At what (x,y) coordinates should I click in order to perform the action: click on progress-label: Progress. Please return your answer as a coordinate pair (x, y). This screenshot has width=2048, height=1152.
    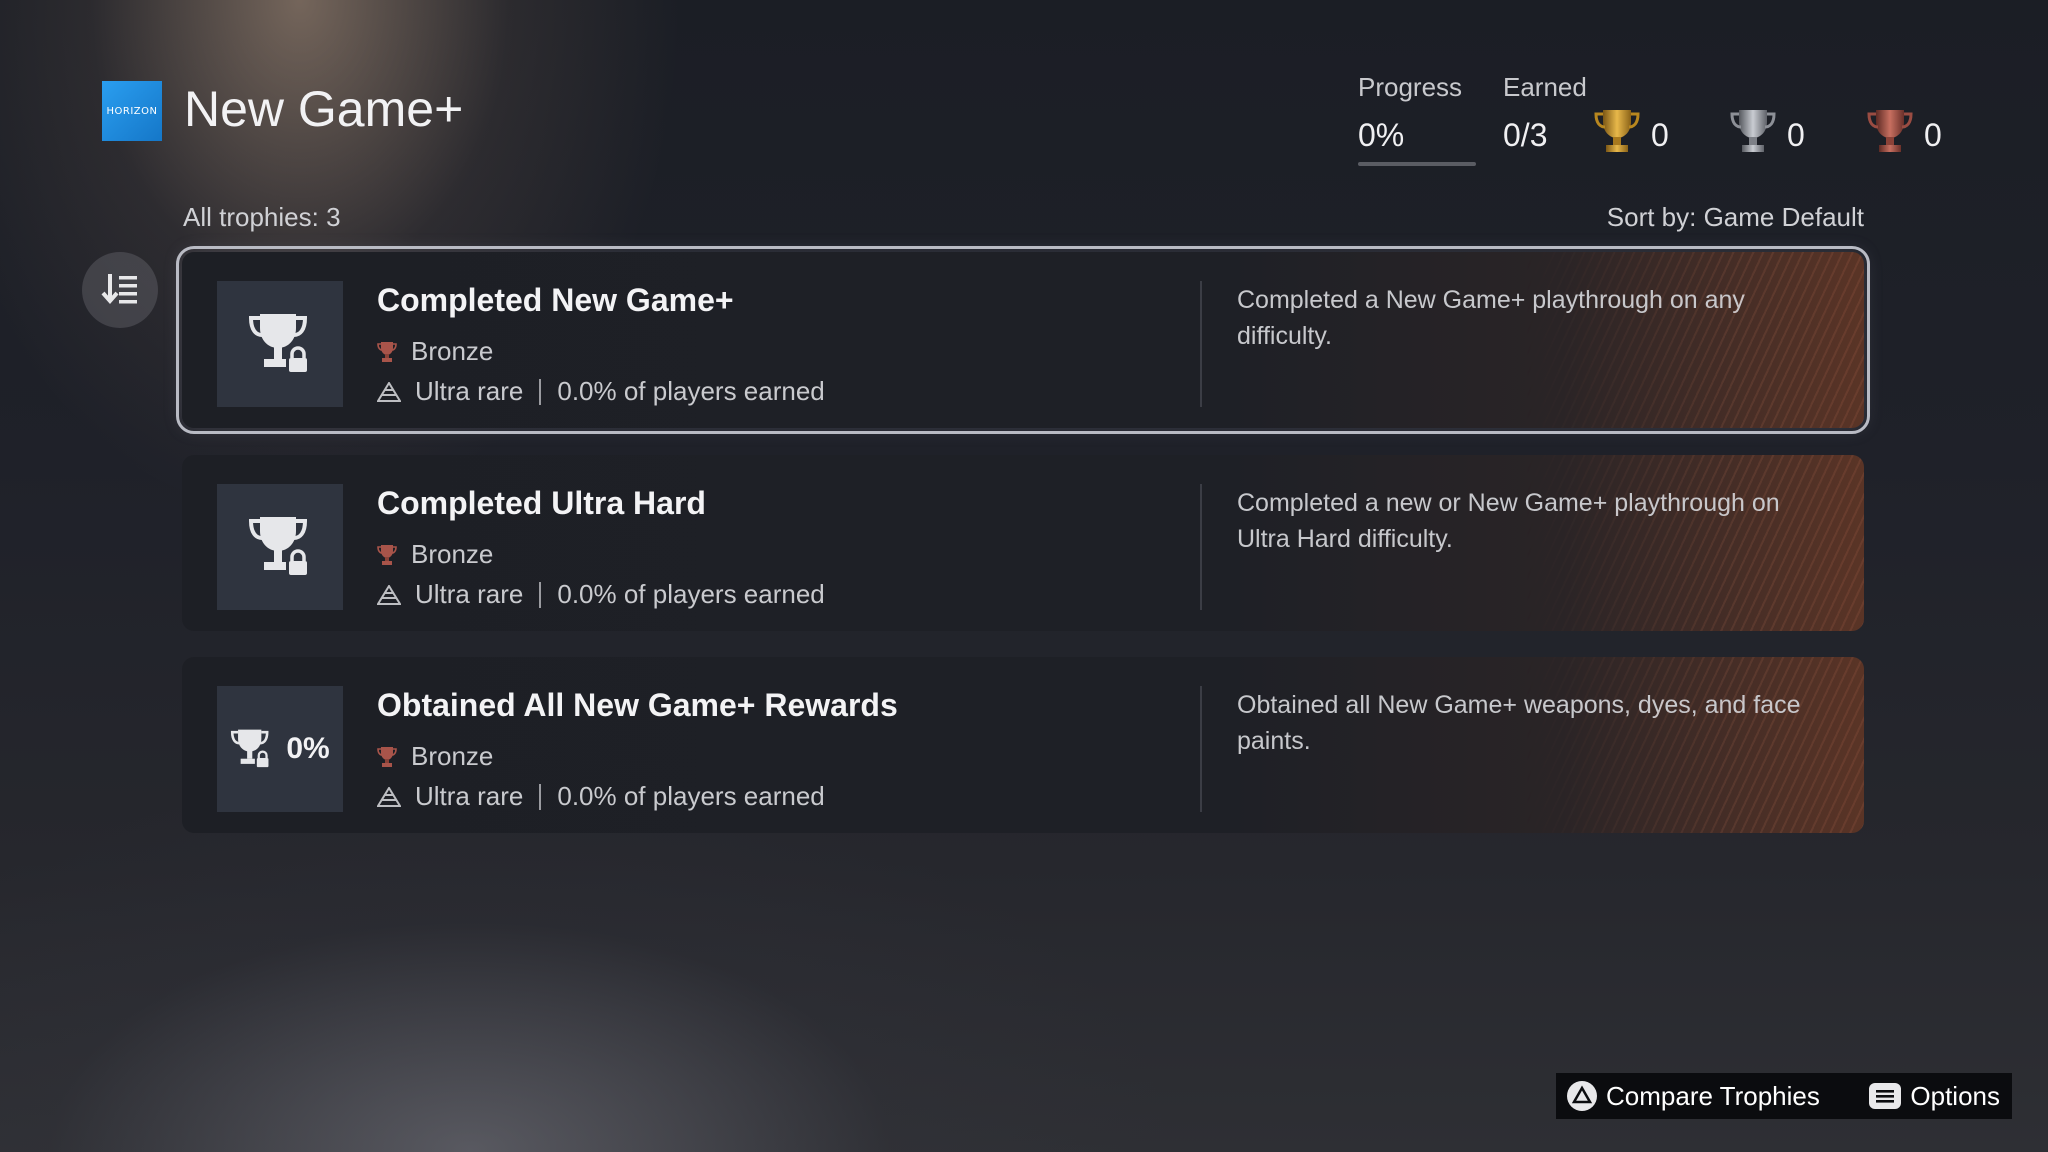
    Looking at the image, I should click on (1410, 87).